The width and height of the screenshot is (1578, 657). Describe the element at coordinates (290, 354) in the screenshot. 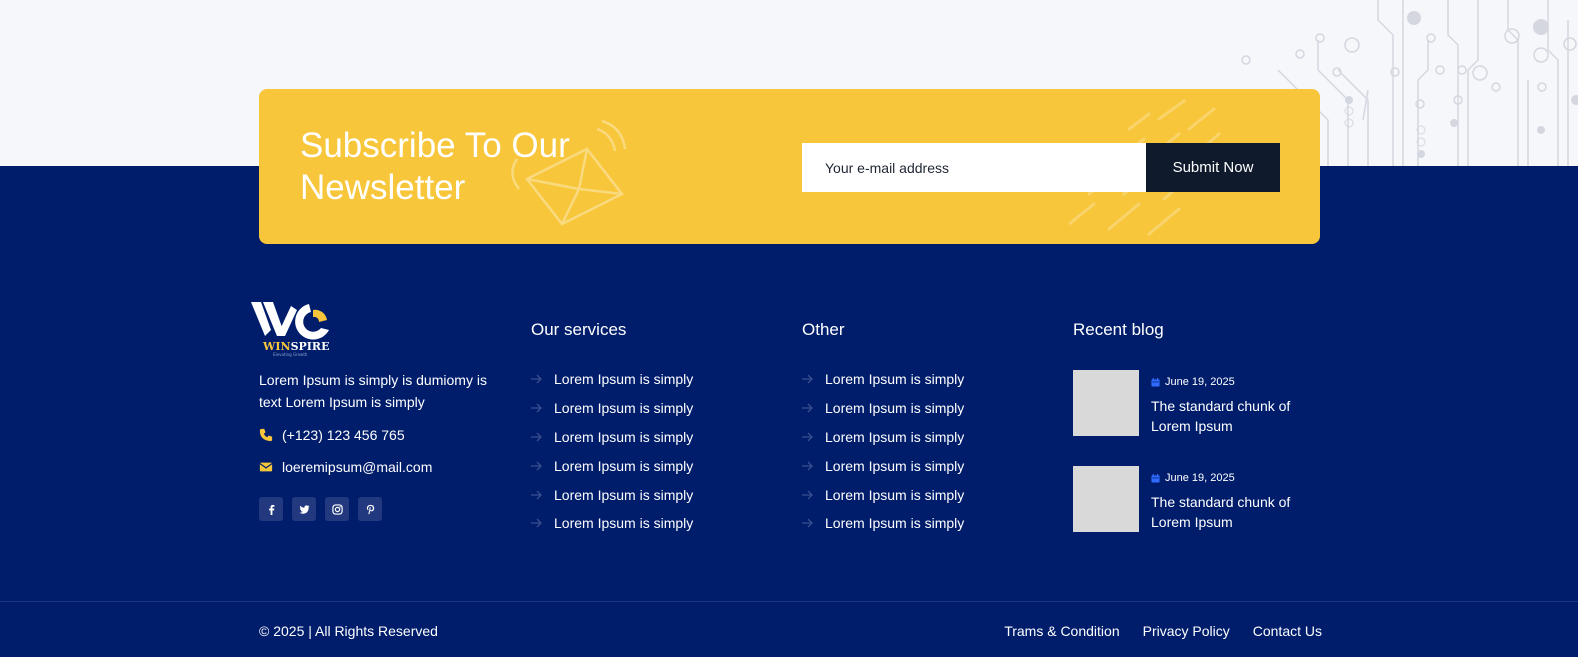

I see `brand-tagline: Elevating Growth` at that location.